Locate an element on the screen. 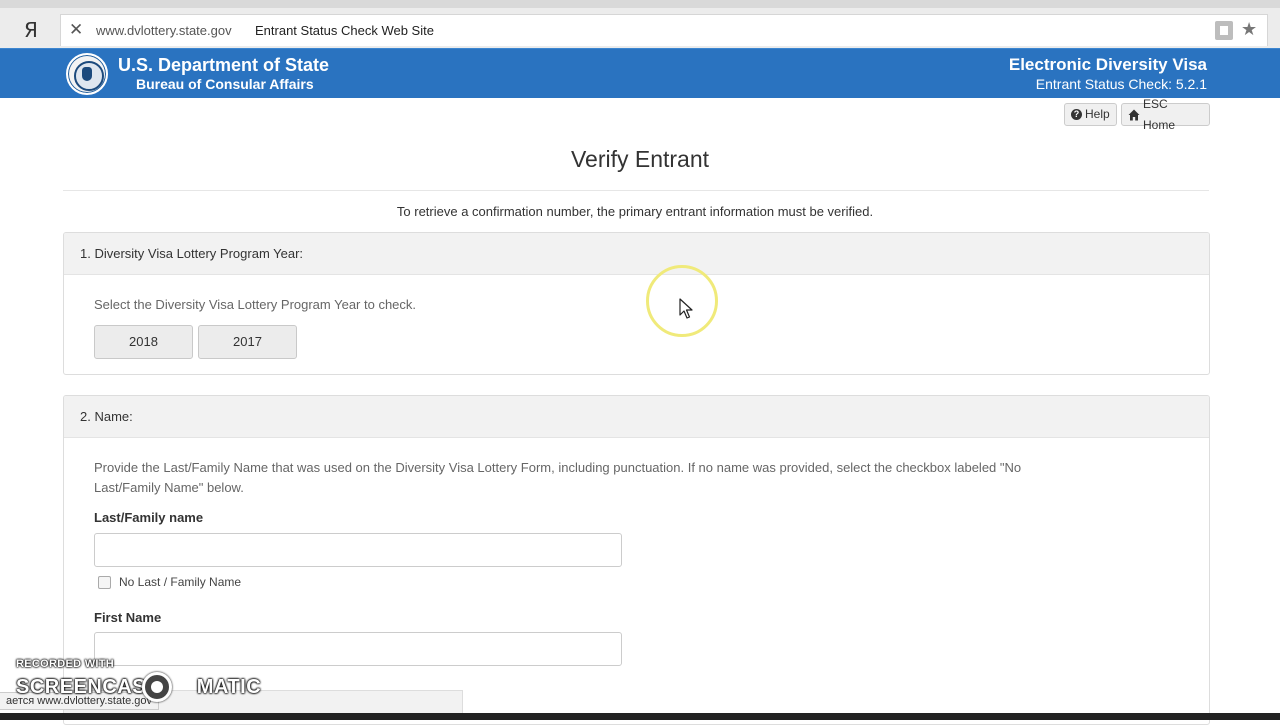  help-button: ? Help is located at coordinates (1090, 114).